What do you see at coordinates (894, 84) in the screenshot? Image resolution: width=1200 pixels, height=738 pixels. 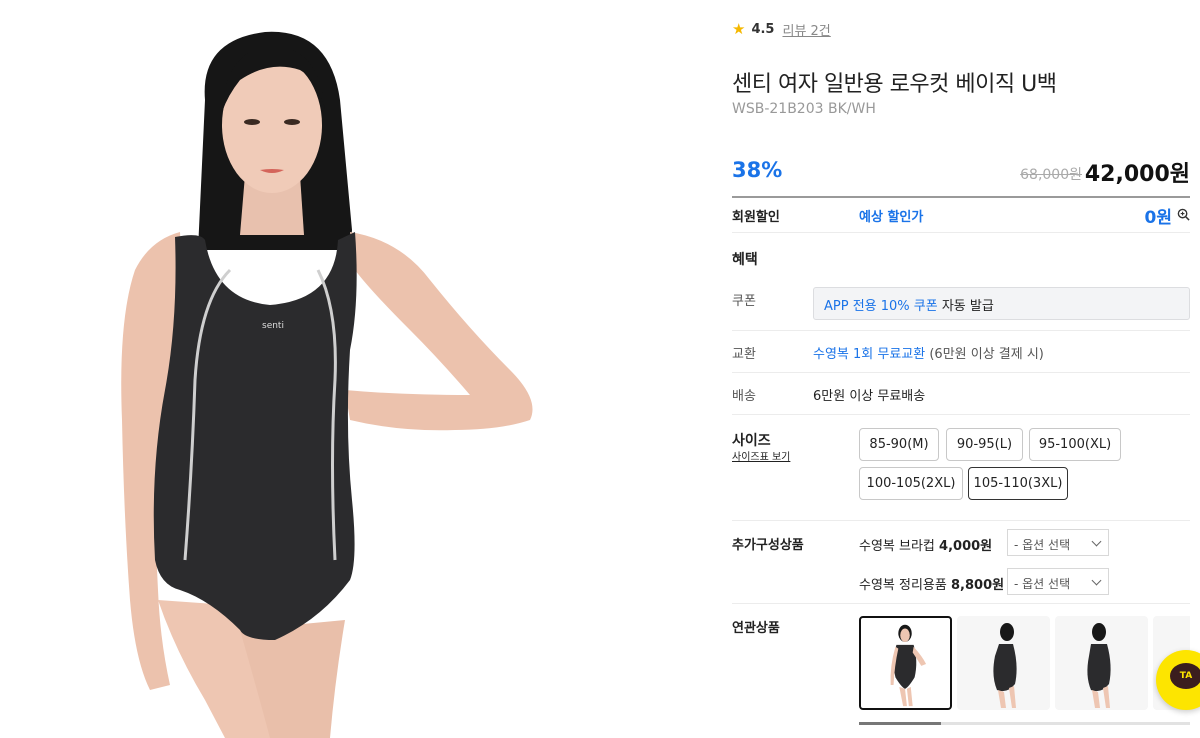 I see `product-title: 센티 여자 일반용 로우컷 베이직 U백` at bounding box center [894, 84].